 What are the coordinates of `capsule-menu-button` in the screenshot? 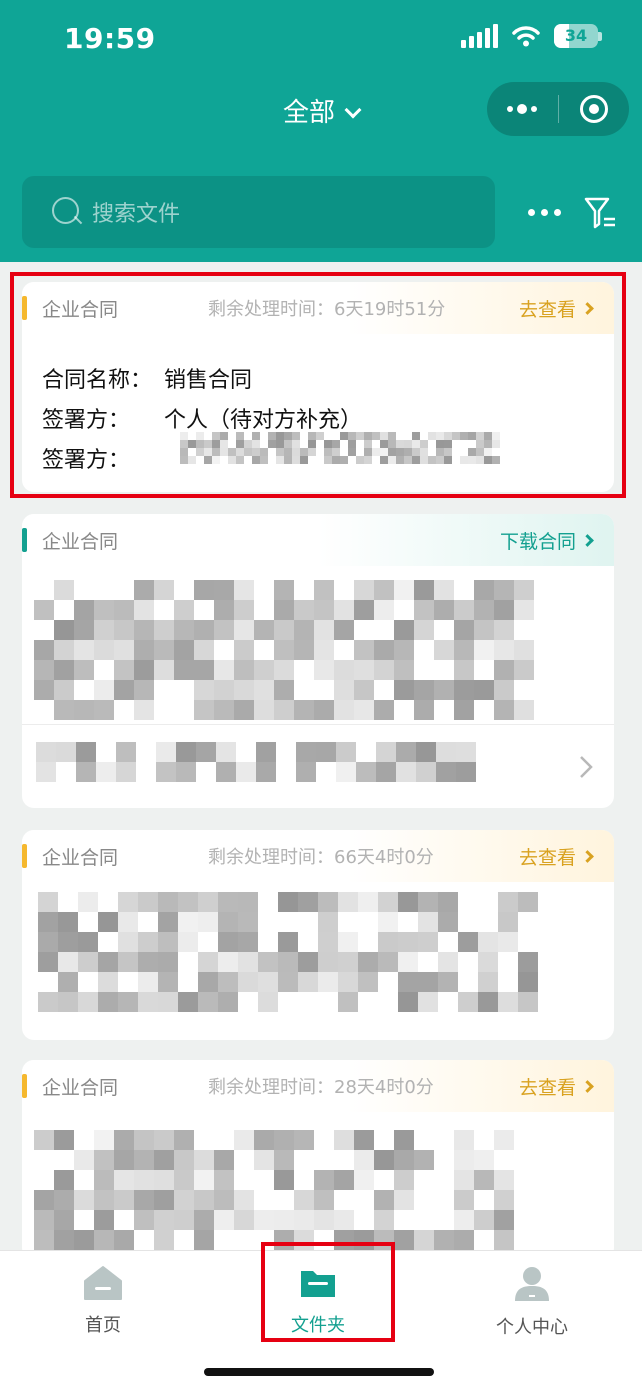 It's located at (522, 109).